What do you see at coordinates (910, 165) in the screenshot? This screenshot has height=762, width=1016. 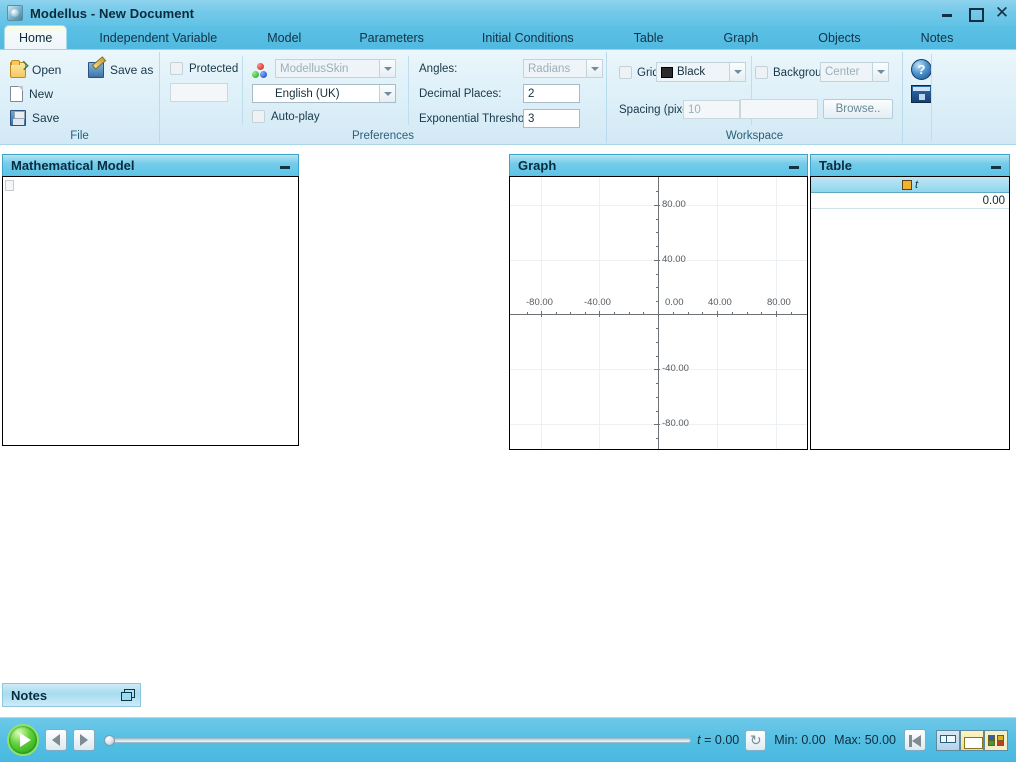 I see `panel-header: Table` at bounding box center [910, 165].